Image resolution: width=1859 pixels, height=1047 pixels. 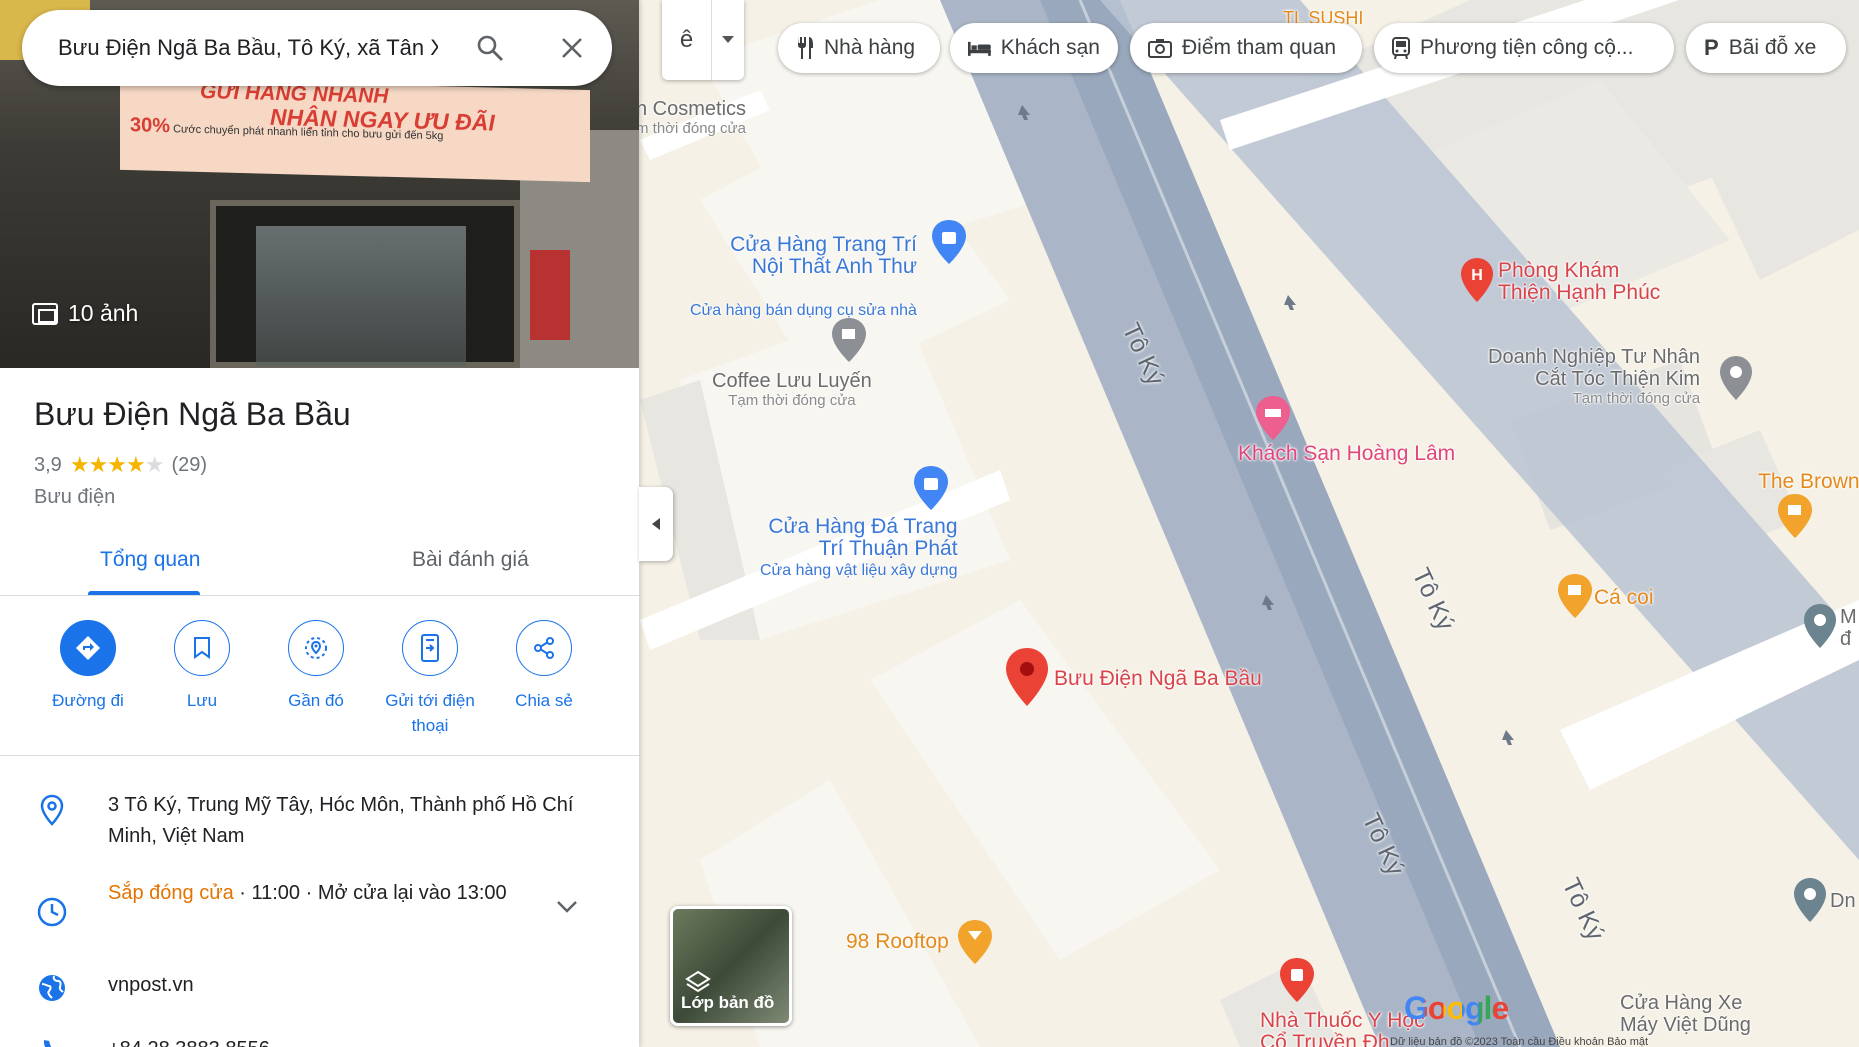 I want to click on map-layers-label: Lớp bản đồ, so click(x=728, y=1002).